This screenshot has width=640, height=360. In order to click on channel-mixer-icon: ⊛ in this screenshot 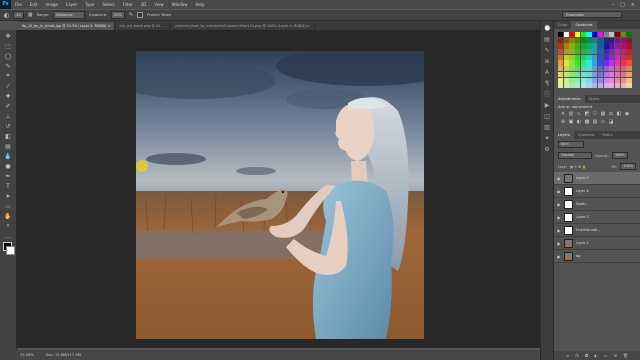, I will do `click(563, 122)`.